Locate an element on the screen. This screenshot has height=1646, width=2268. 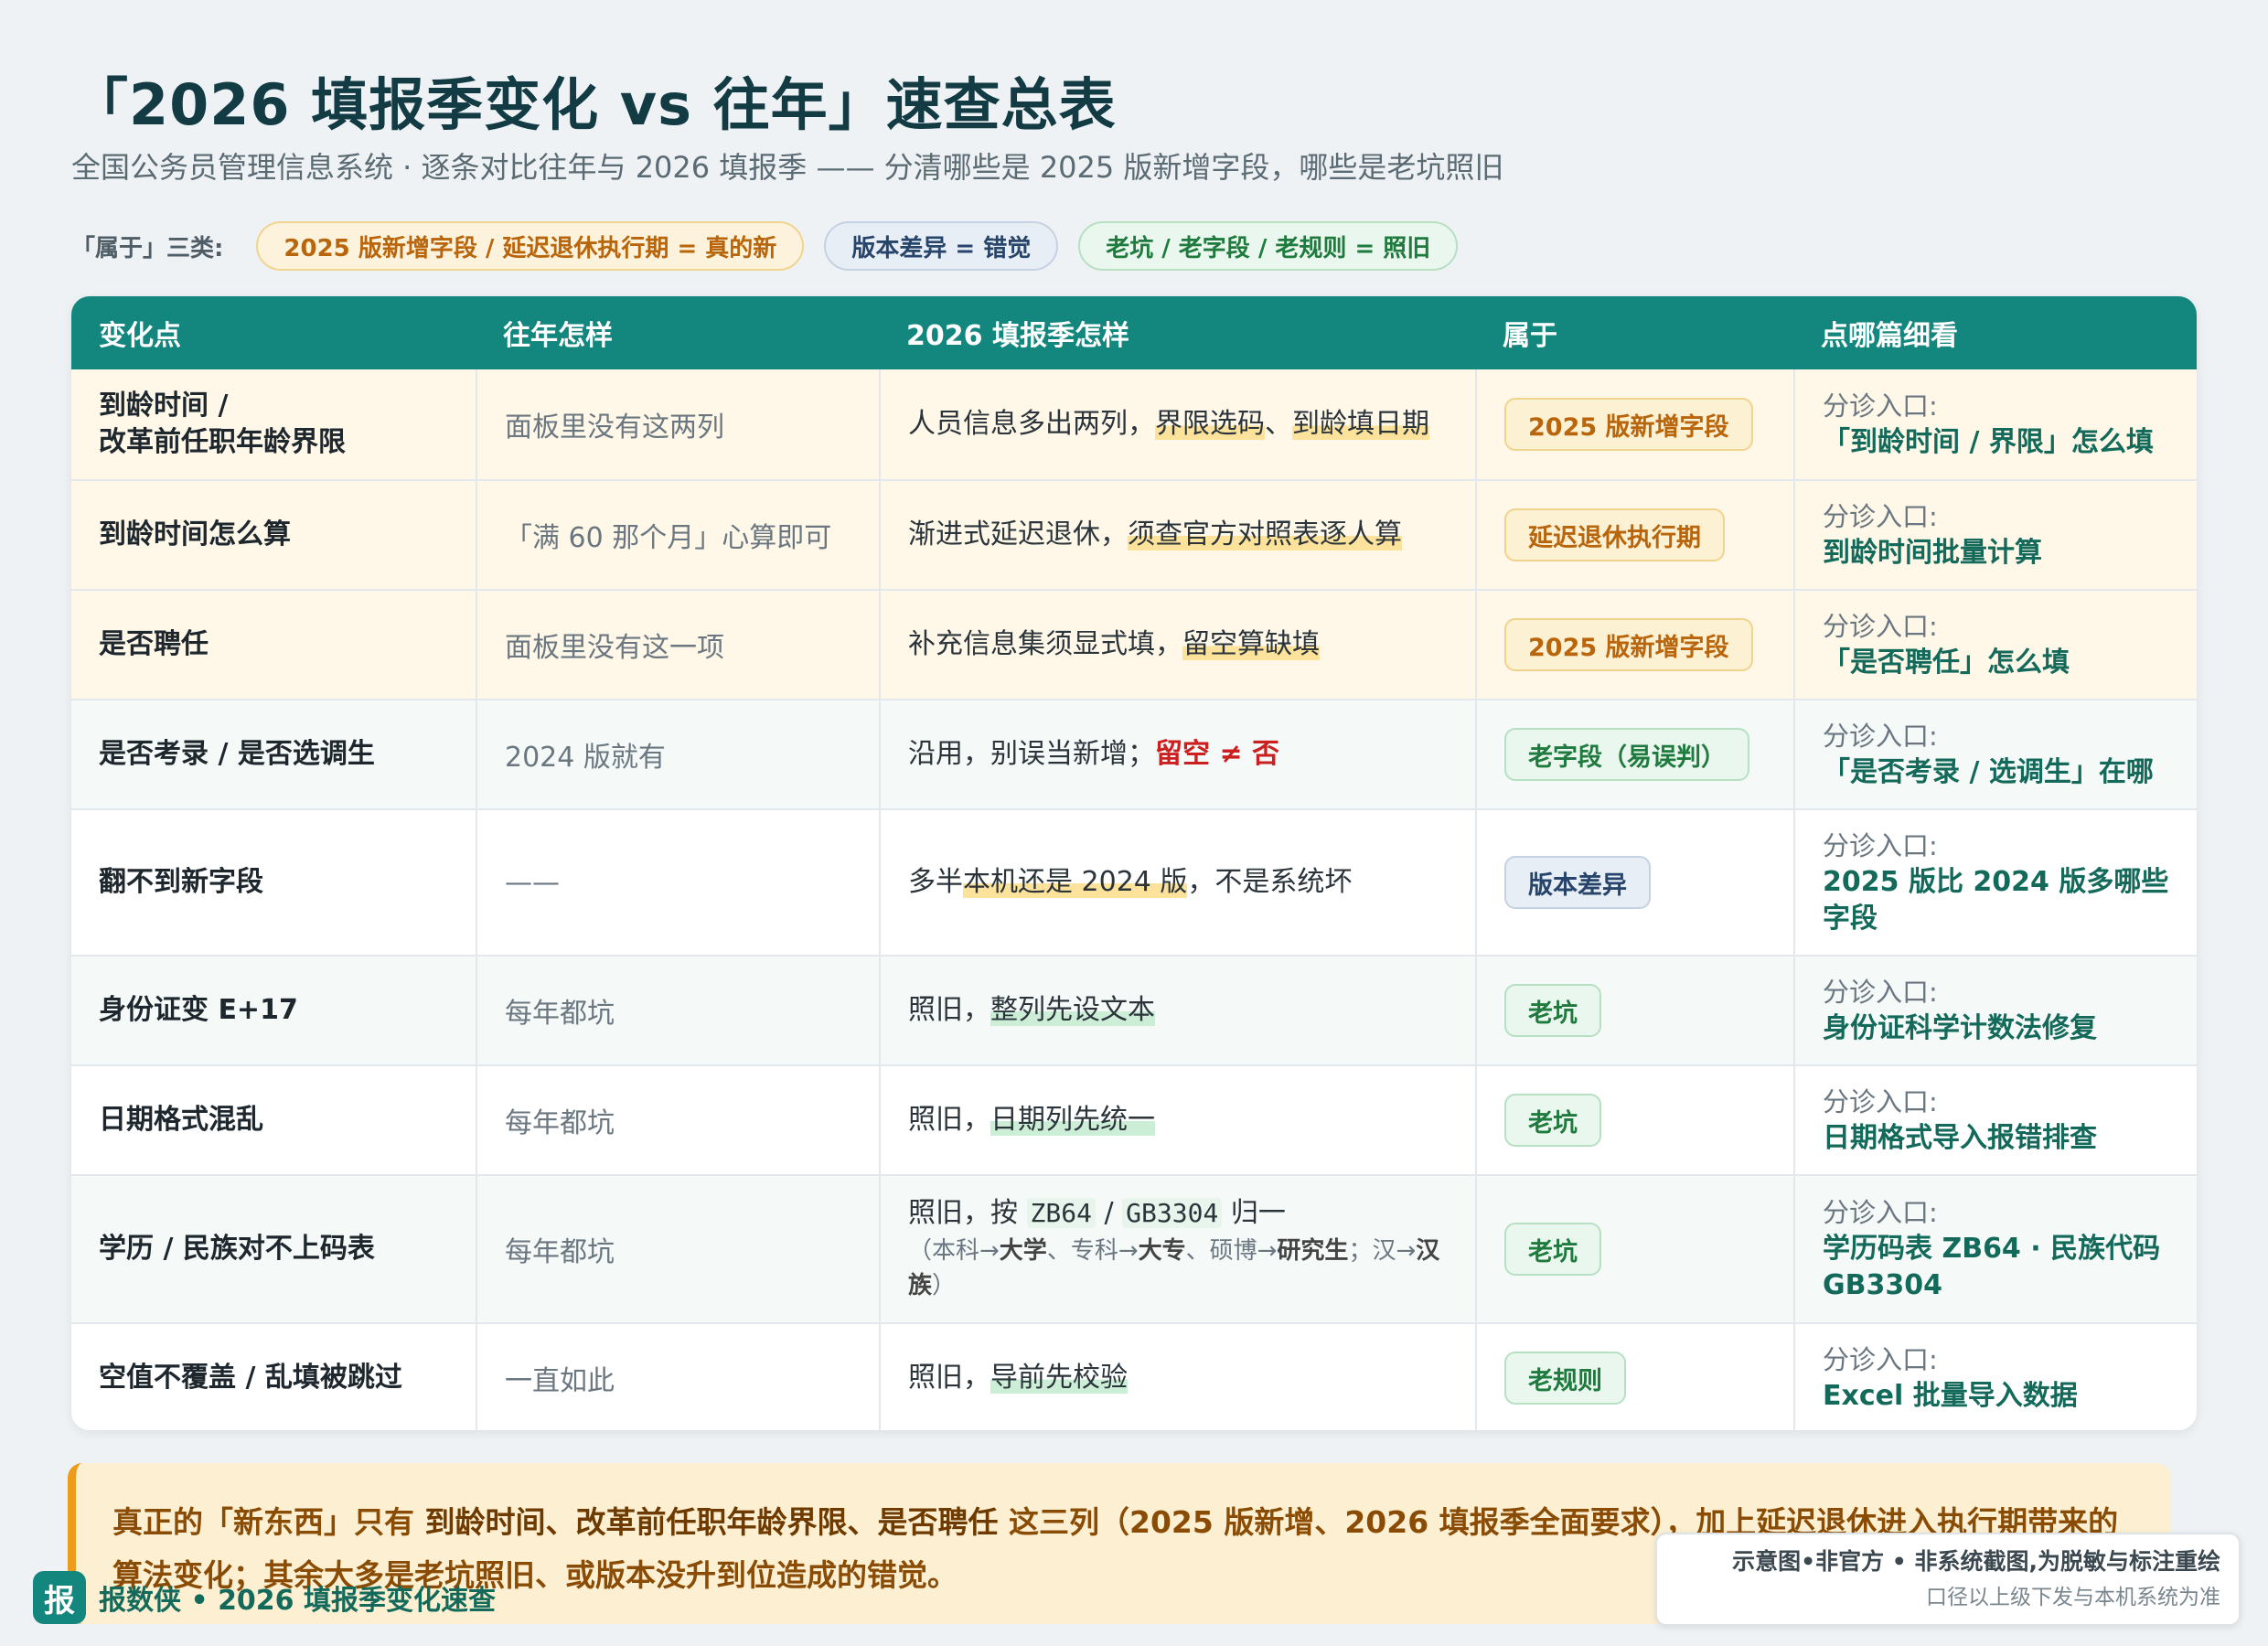
row-change-name: 是否考录 / 是否选调生 is located at coordinates (237, 754).